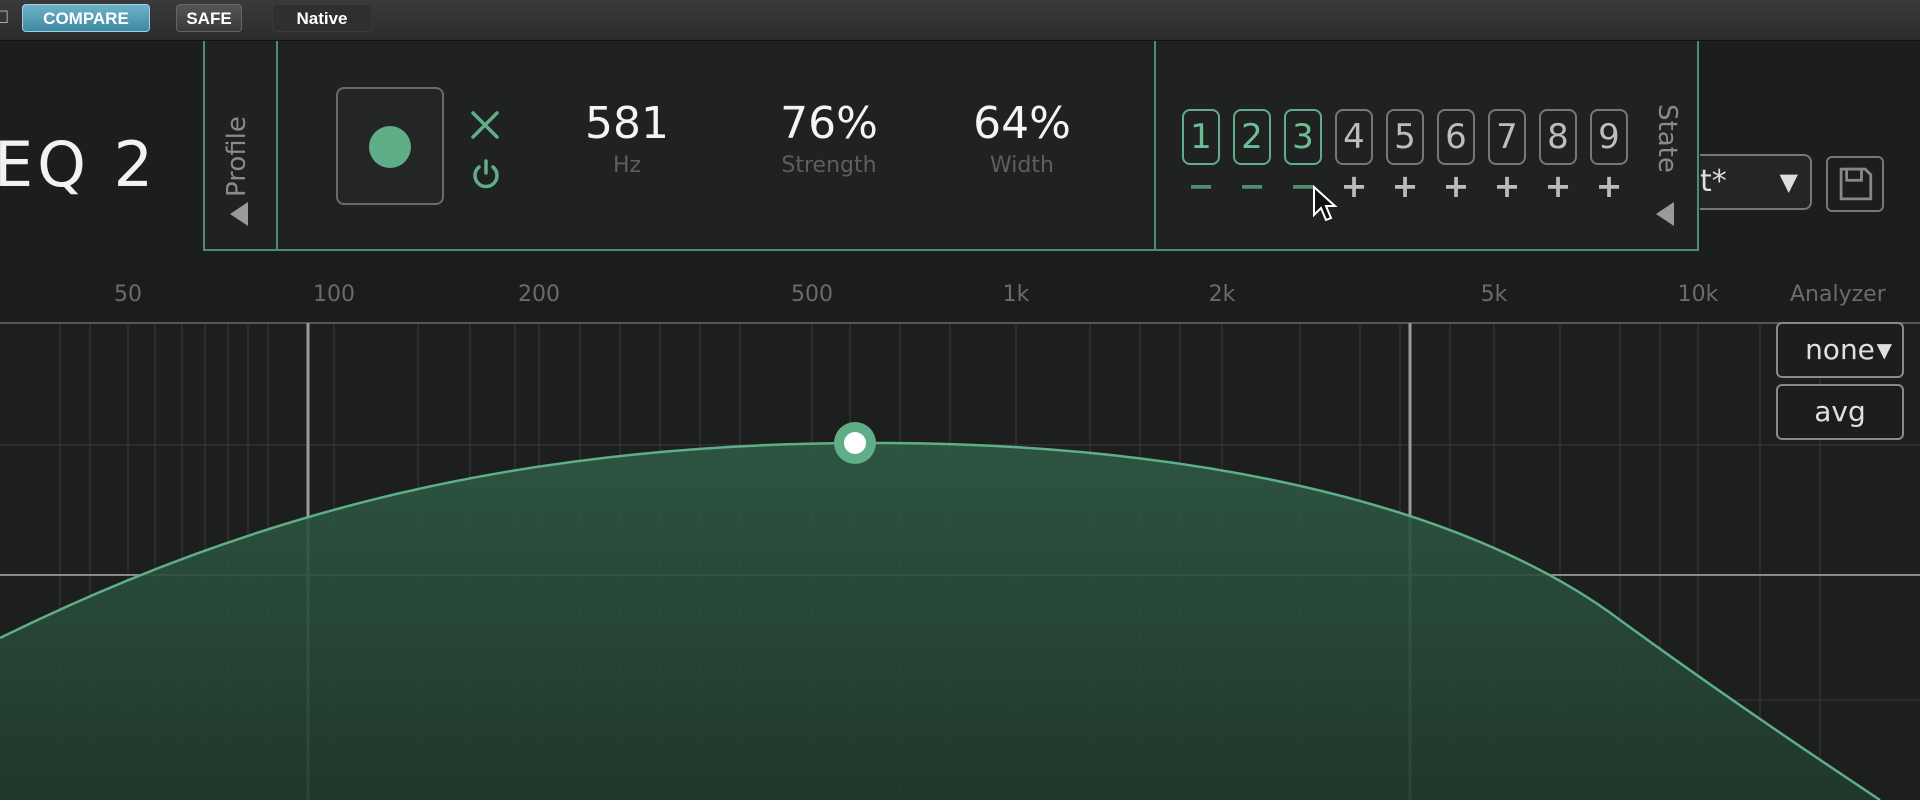  Describe the element at coordinates (1222, 294) in the screenshot. I see `frequency-tick-label: 2k` at that location.